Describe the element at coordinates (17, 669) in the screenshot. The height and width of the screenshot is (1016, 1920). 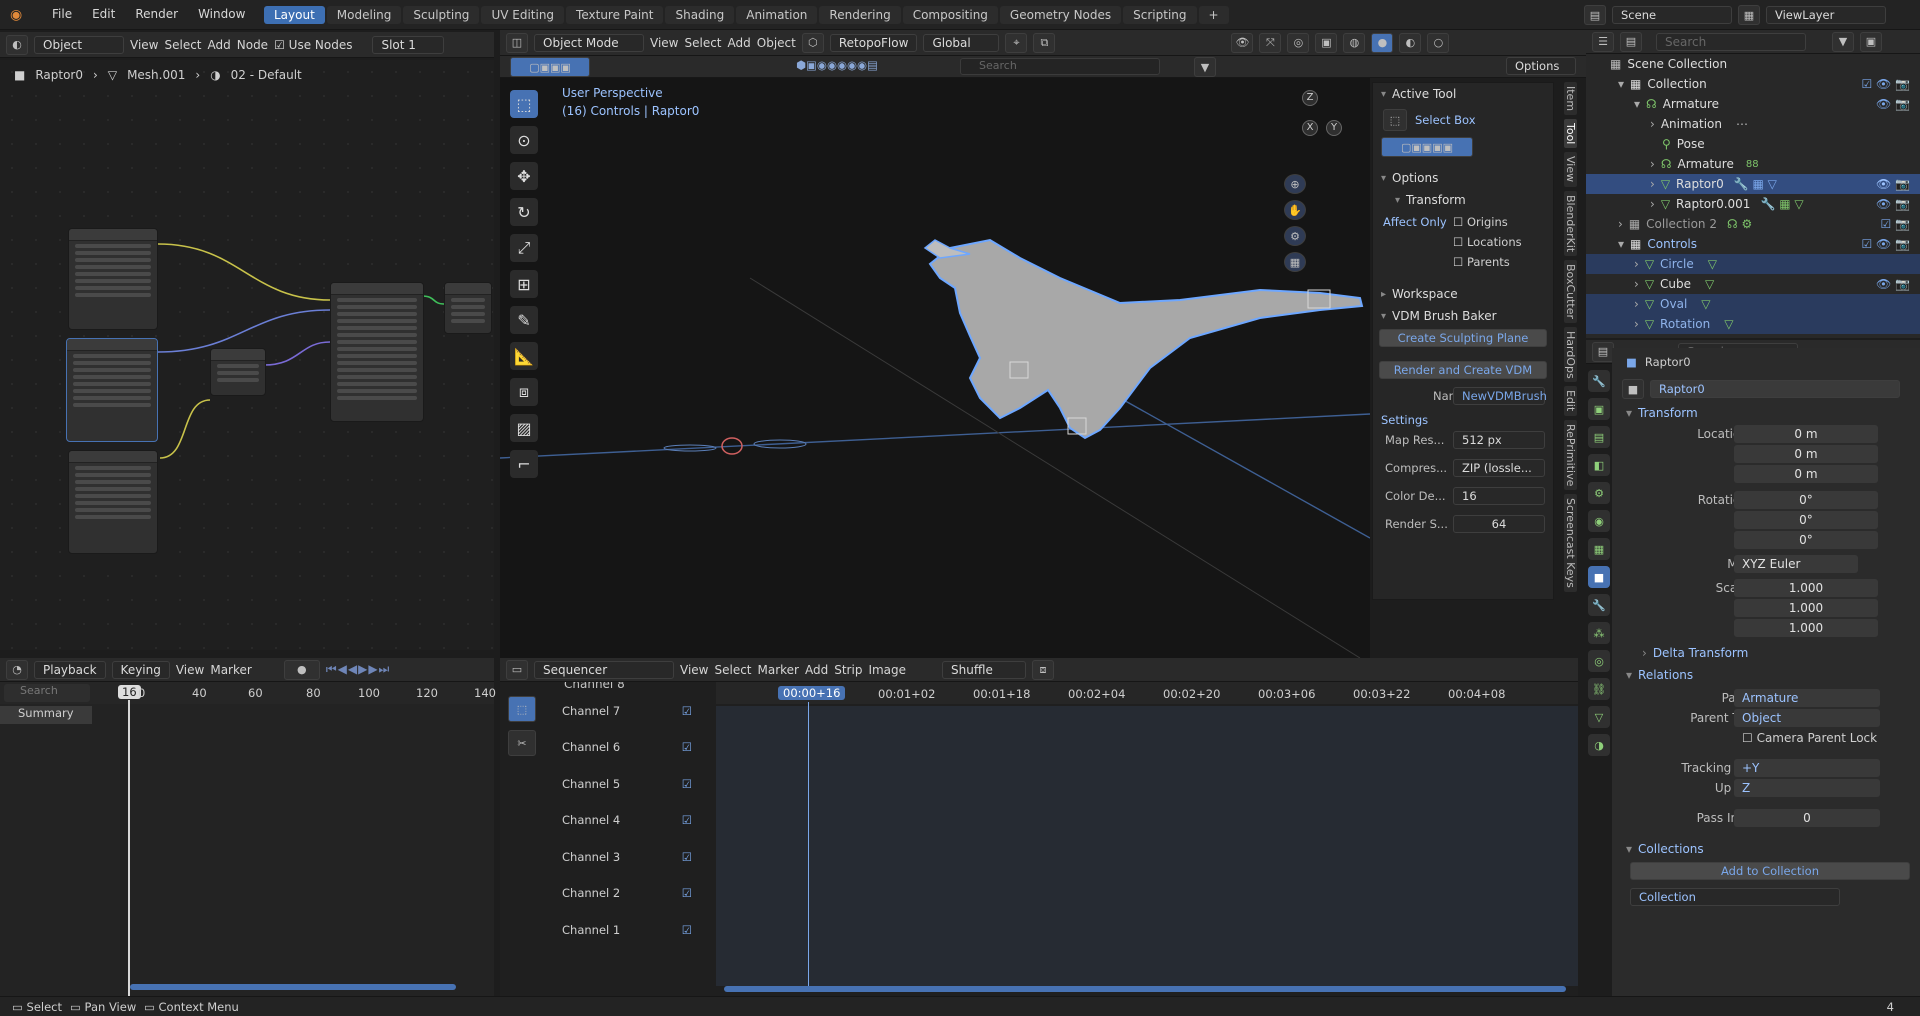
I see `timeline-editor-icon: ◔` at that location.